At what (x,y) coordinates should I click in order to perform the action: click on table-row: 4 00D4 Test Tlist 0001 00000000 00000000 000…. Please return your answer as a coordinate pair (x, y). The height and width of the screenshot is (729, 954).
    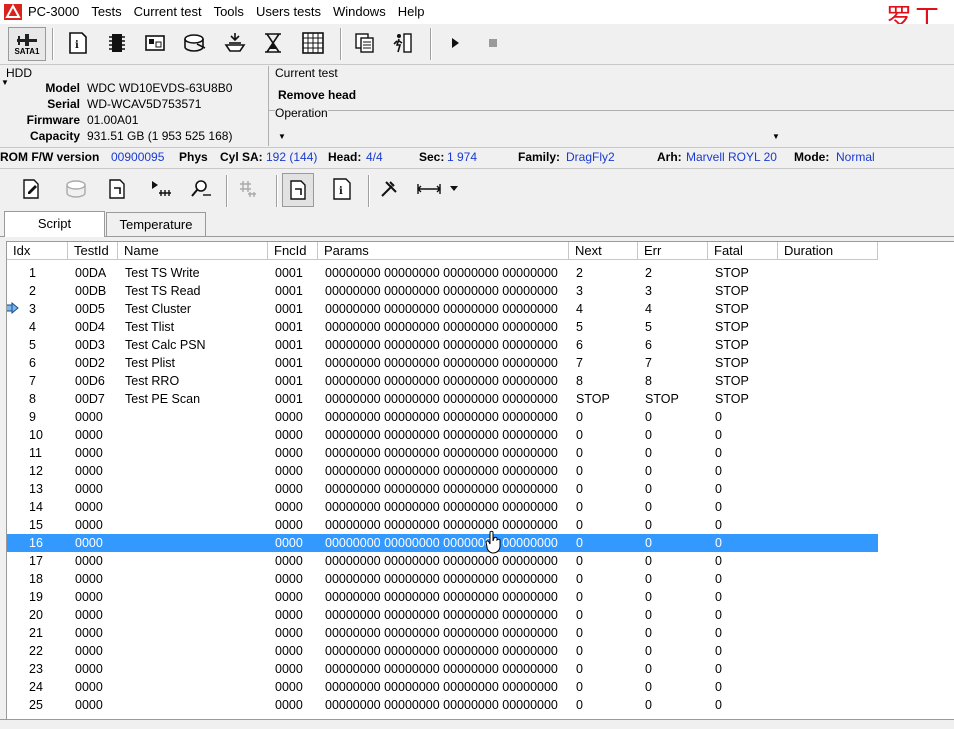
    Looking at the image, I should click on (480, 327).